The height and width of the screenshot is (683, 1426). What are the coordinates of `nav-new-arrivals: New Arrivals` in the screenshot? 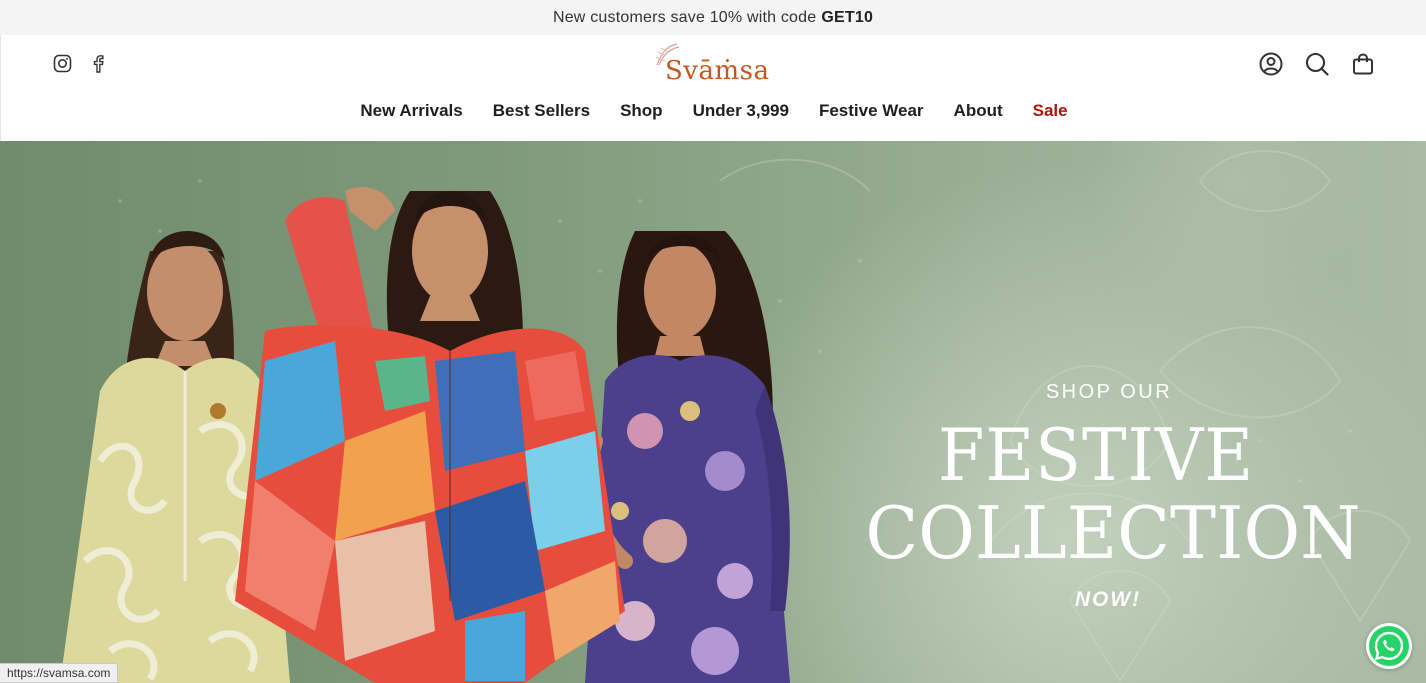 It's located at (411, 114).